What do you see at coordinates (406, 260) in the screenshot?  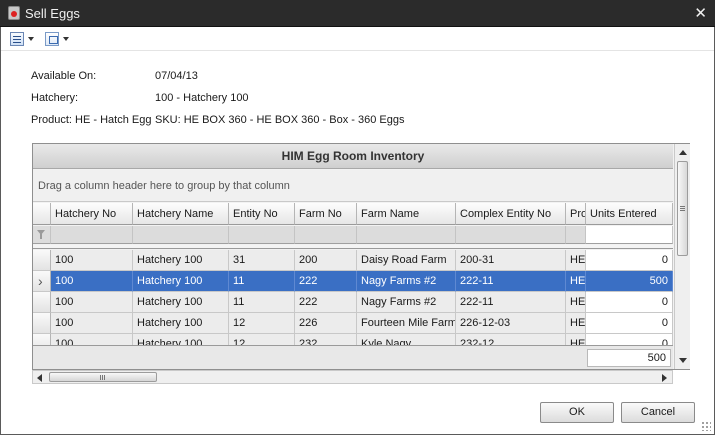 I see `cell-farm-name: Daisy Road Farm` at bounding box center [406, 260].